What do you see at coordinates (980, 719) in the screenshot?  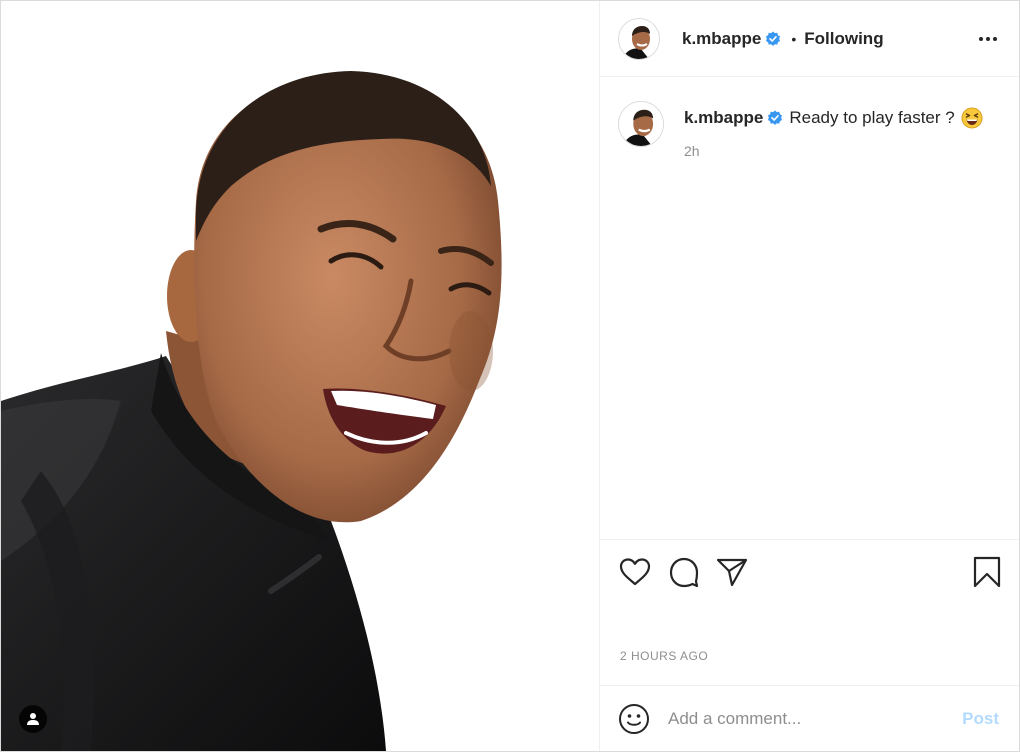 I see `post-comment-button: Post` at bounding box center [980, 719].